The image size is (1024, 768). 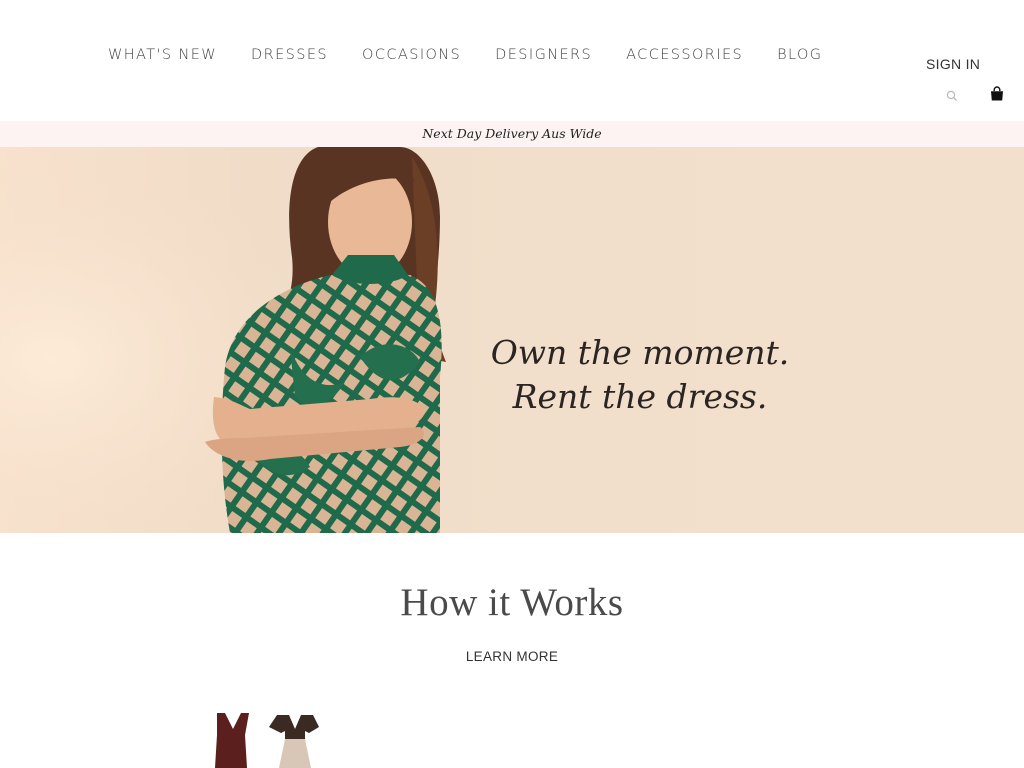 I want to click on learn-more-link: LEARN MORE, so click(x=512, y=656).